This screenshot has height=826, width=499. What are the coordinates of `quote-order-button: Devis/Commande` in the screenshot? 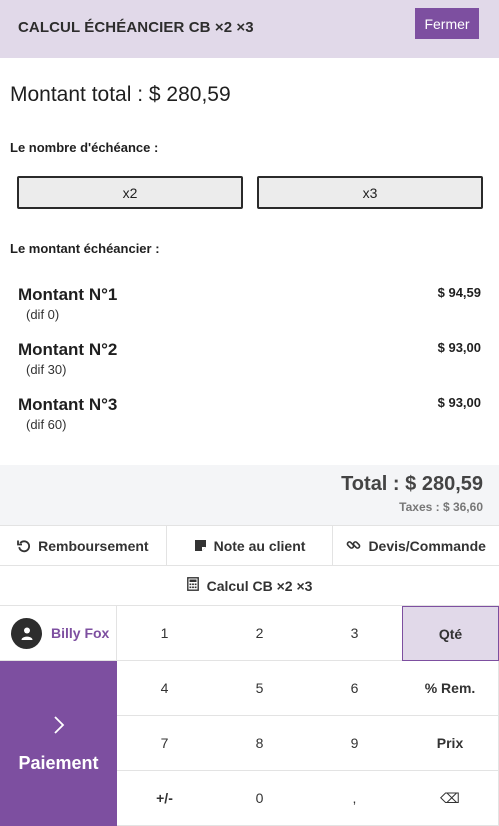 It's located at (416, 545).